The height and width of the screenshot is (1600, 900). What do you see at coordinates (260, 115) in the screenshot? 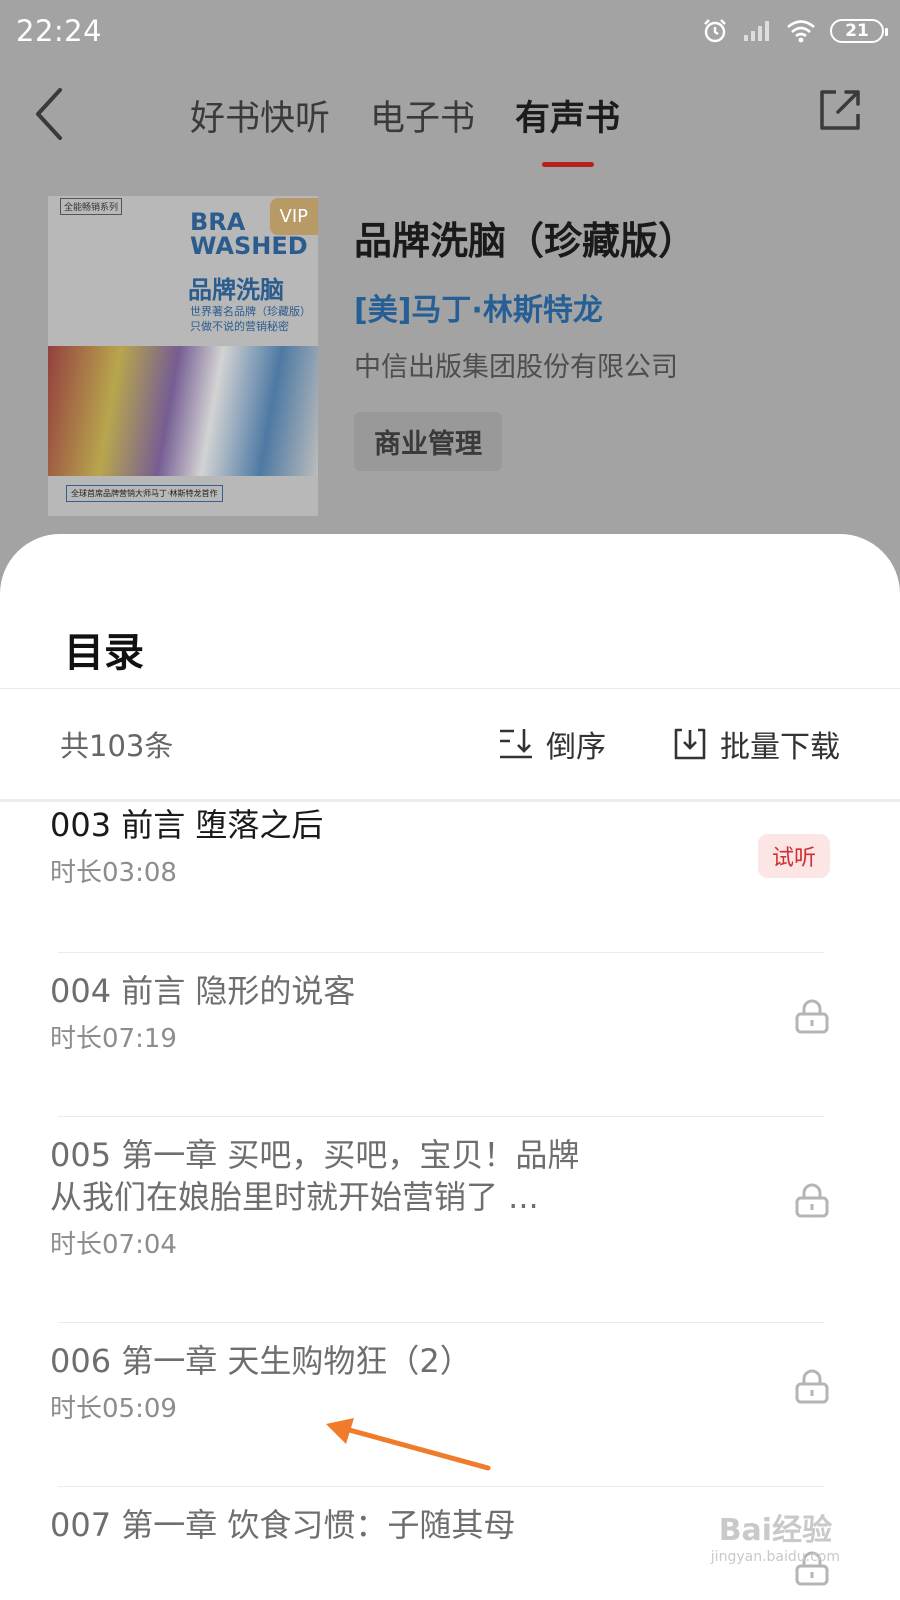
I see `tab-quick-listen: 好书快听` at bounding box center [260, 115].